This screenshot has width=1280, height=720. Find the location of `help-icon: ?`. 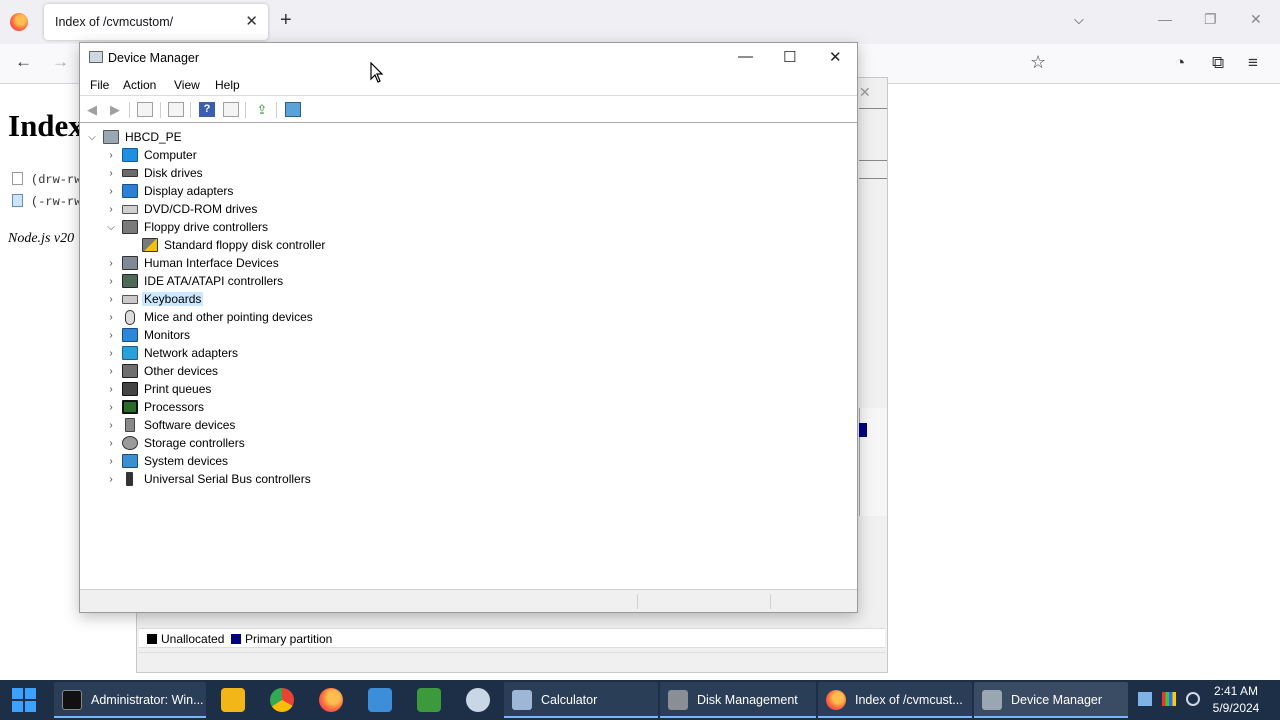

help-icon: ? is located at coordinates (207, 109).